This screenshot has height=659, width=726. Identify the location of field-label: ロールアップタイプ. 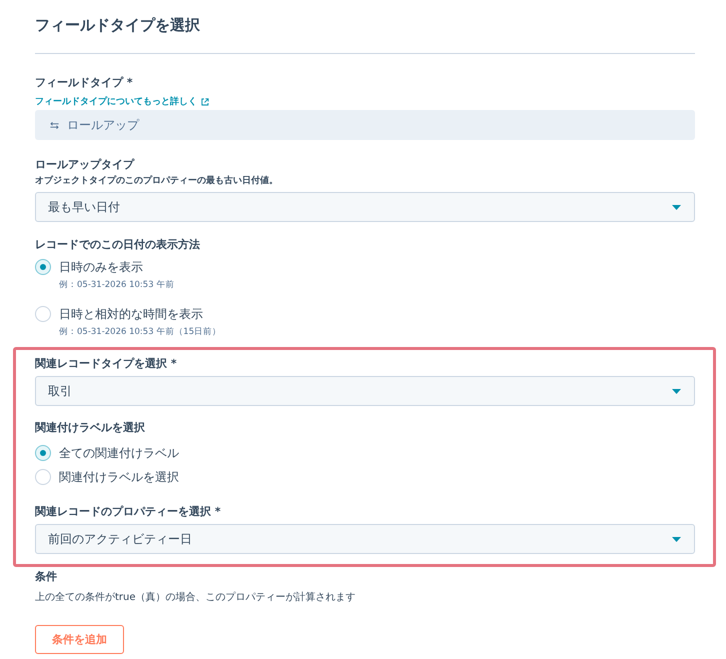
(85, 165).